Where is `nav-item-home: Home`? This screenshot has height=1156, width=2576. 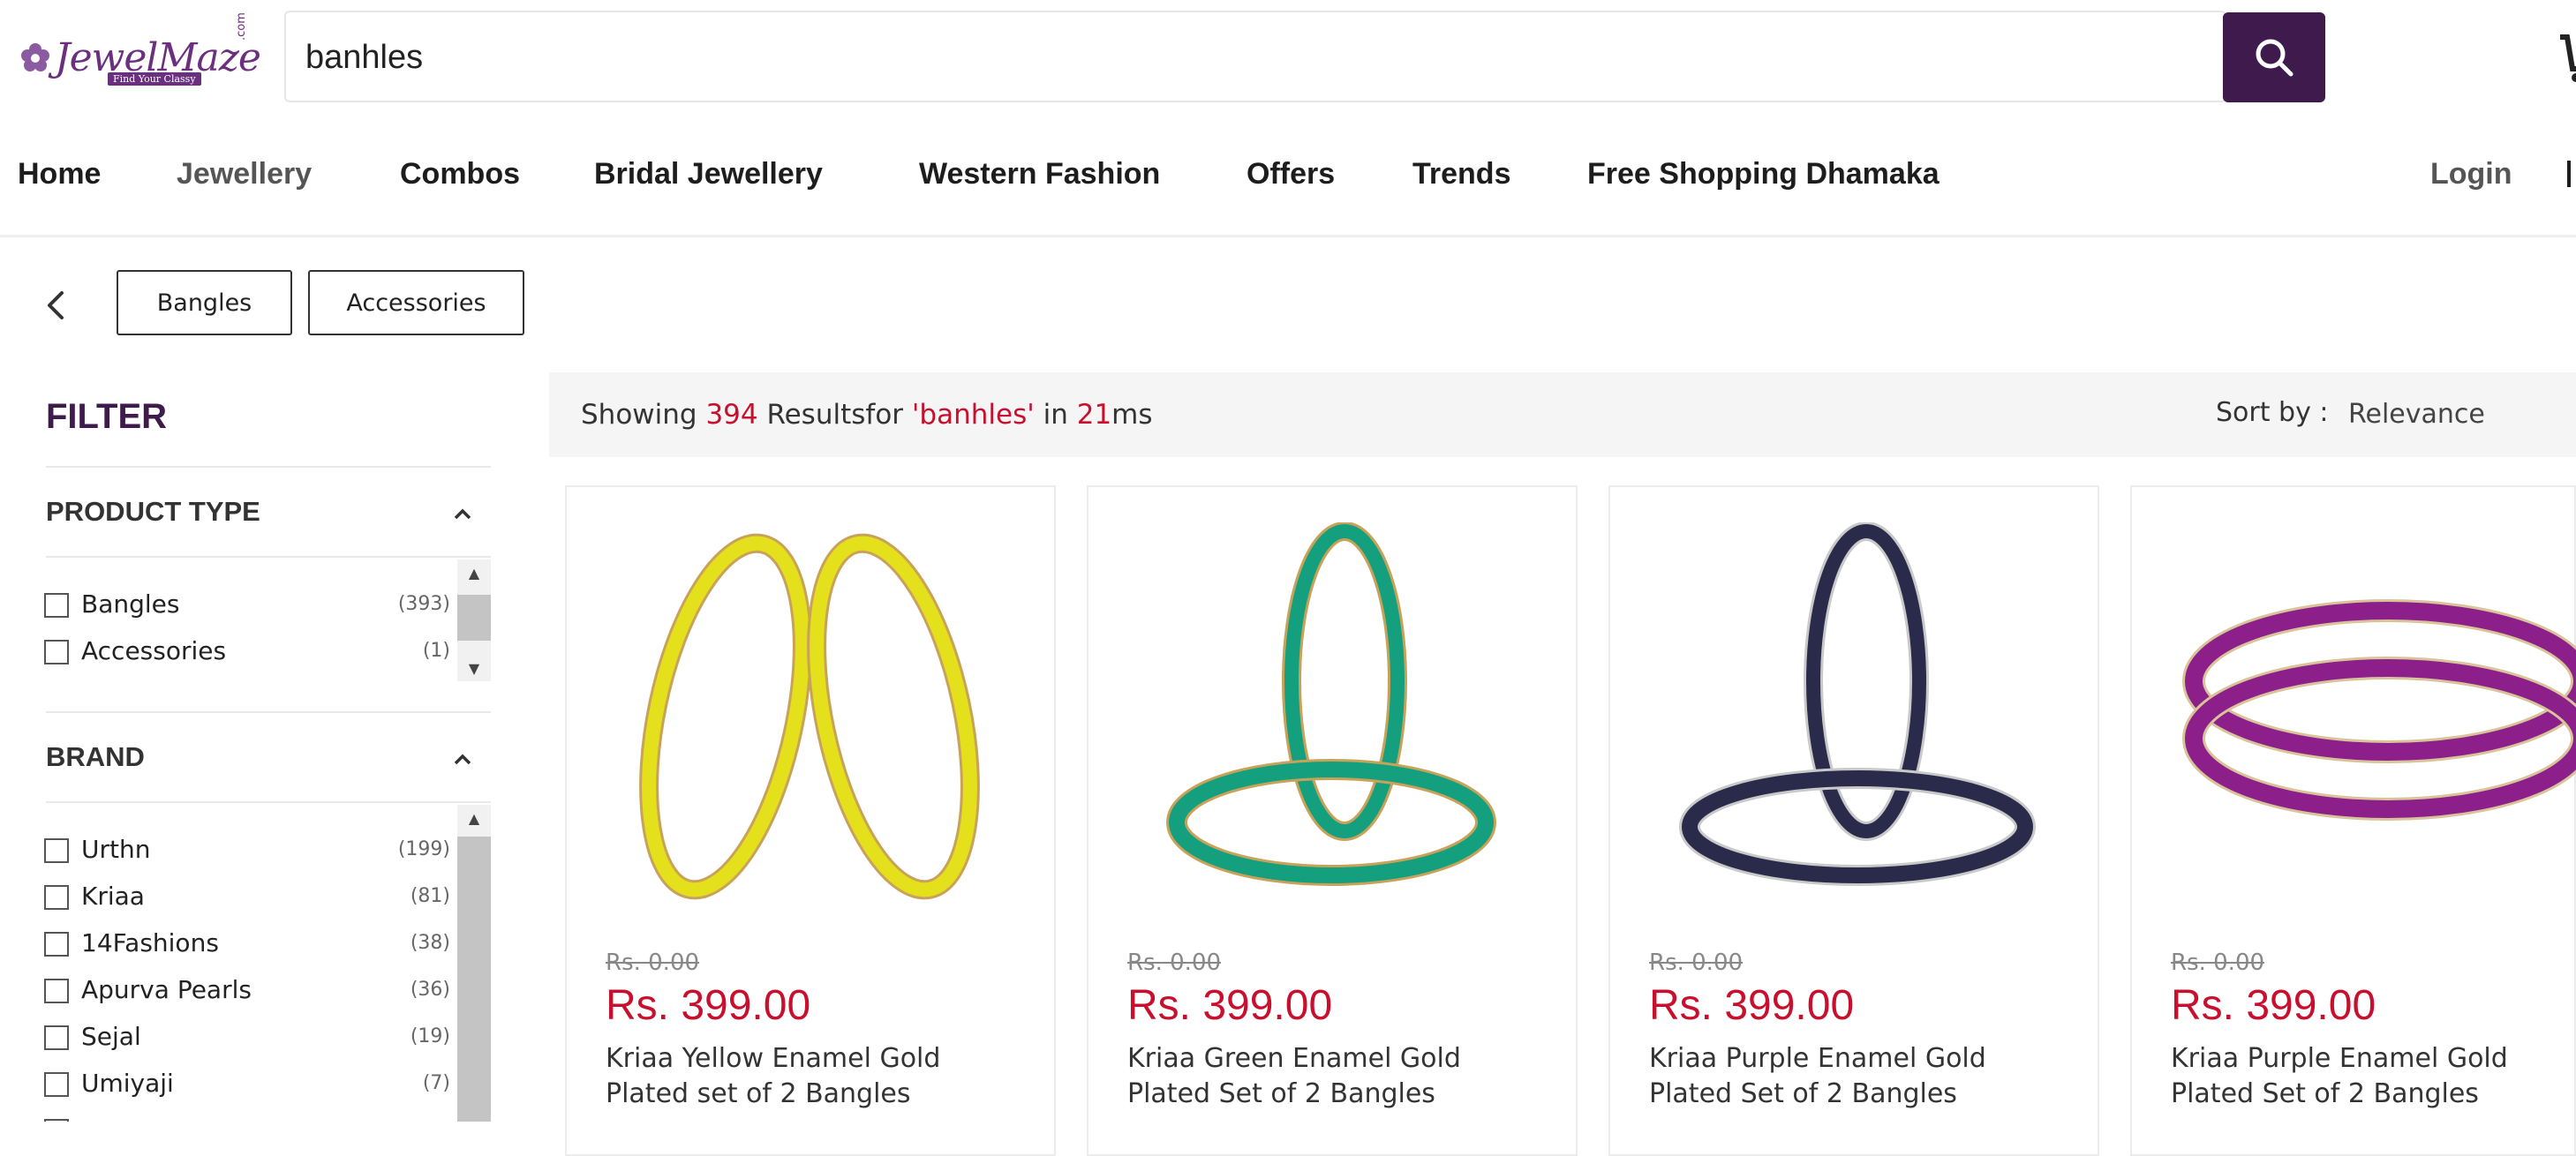
nav-item-home: Home is located at coordinates (60, 174).